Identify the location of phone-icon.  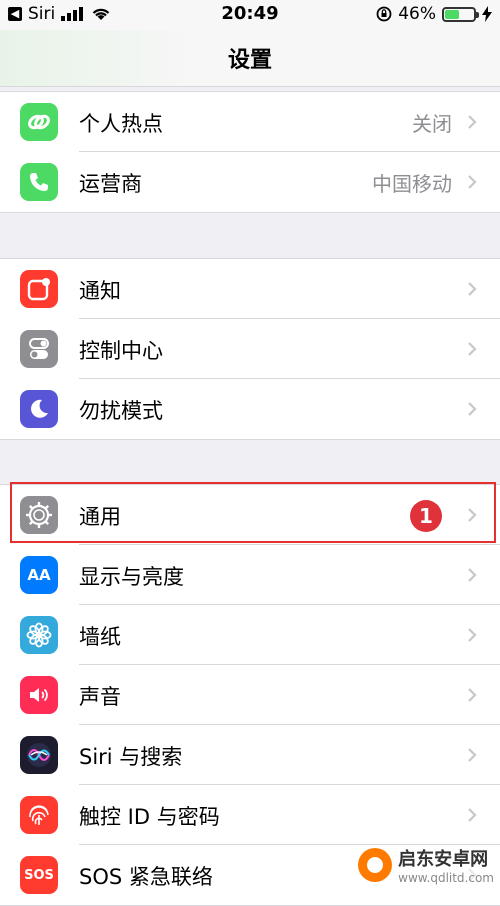
(39, 182).